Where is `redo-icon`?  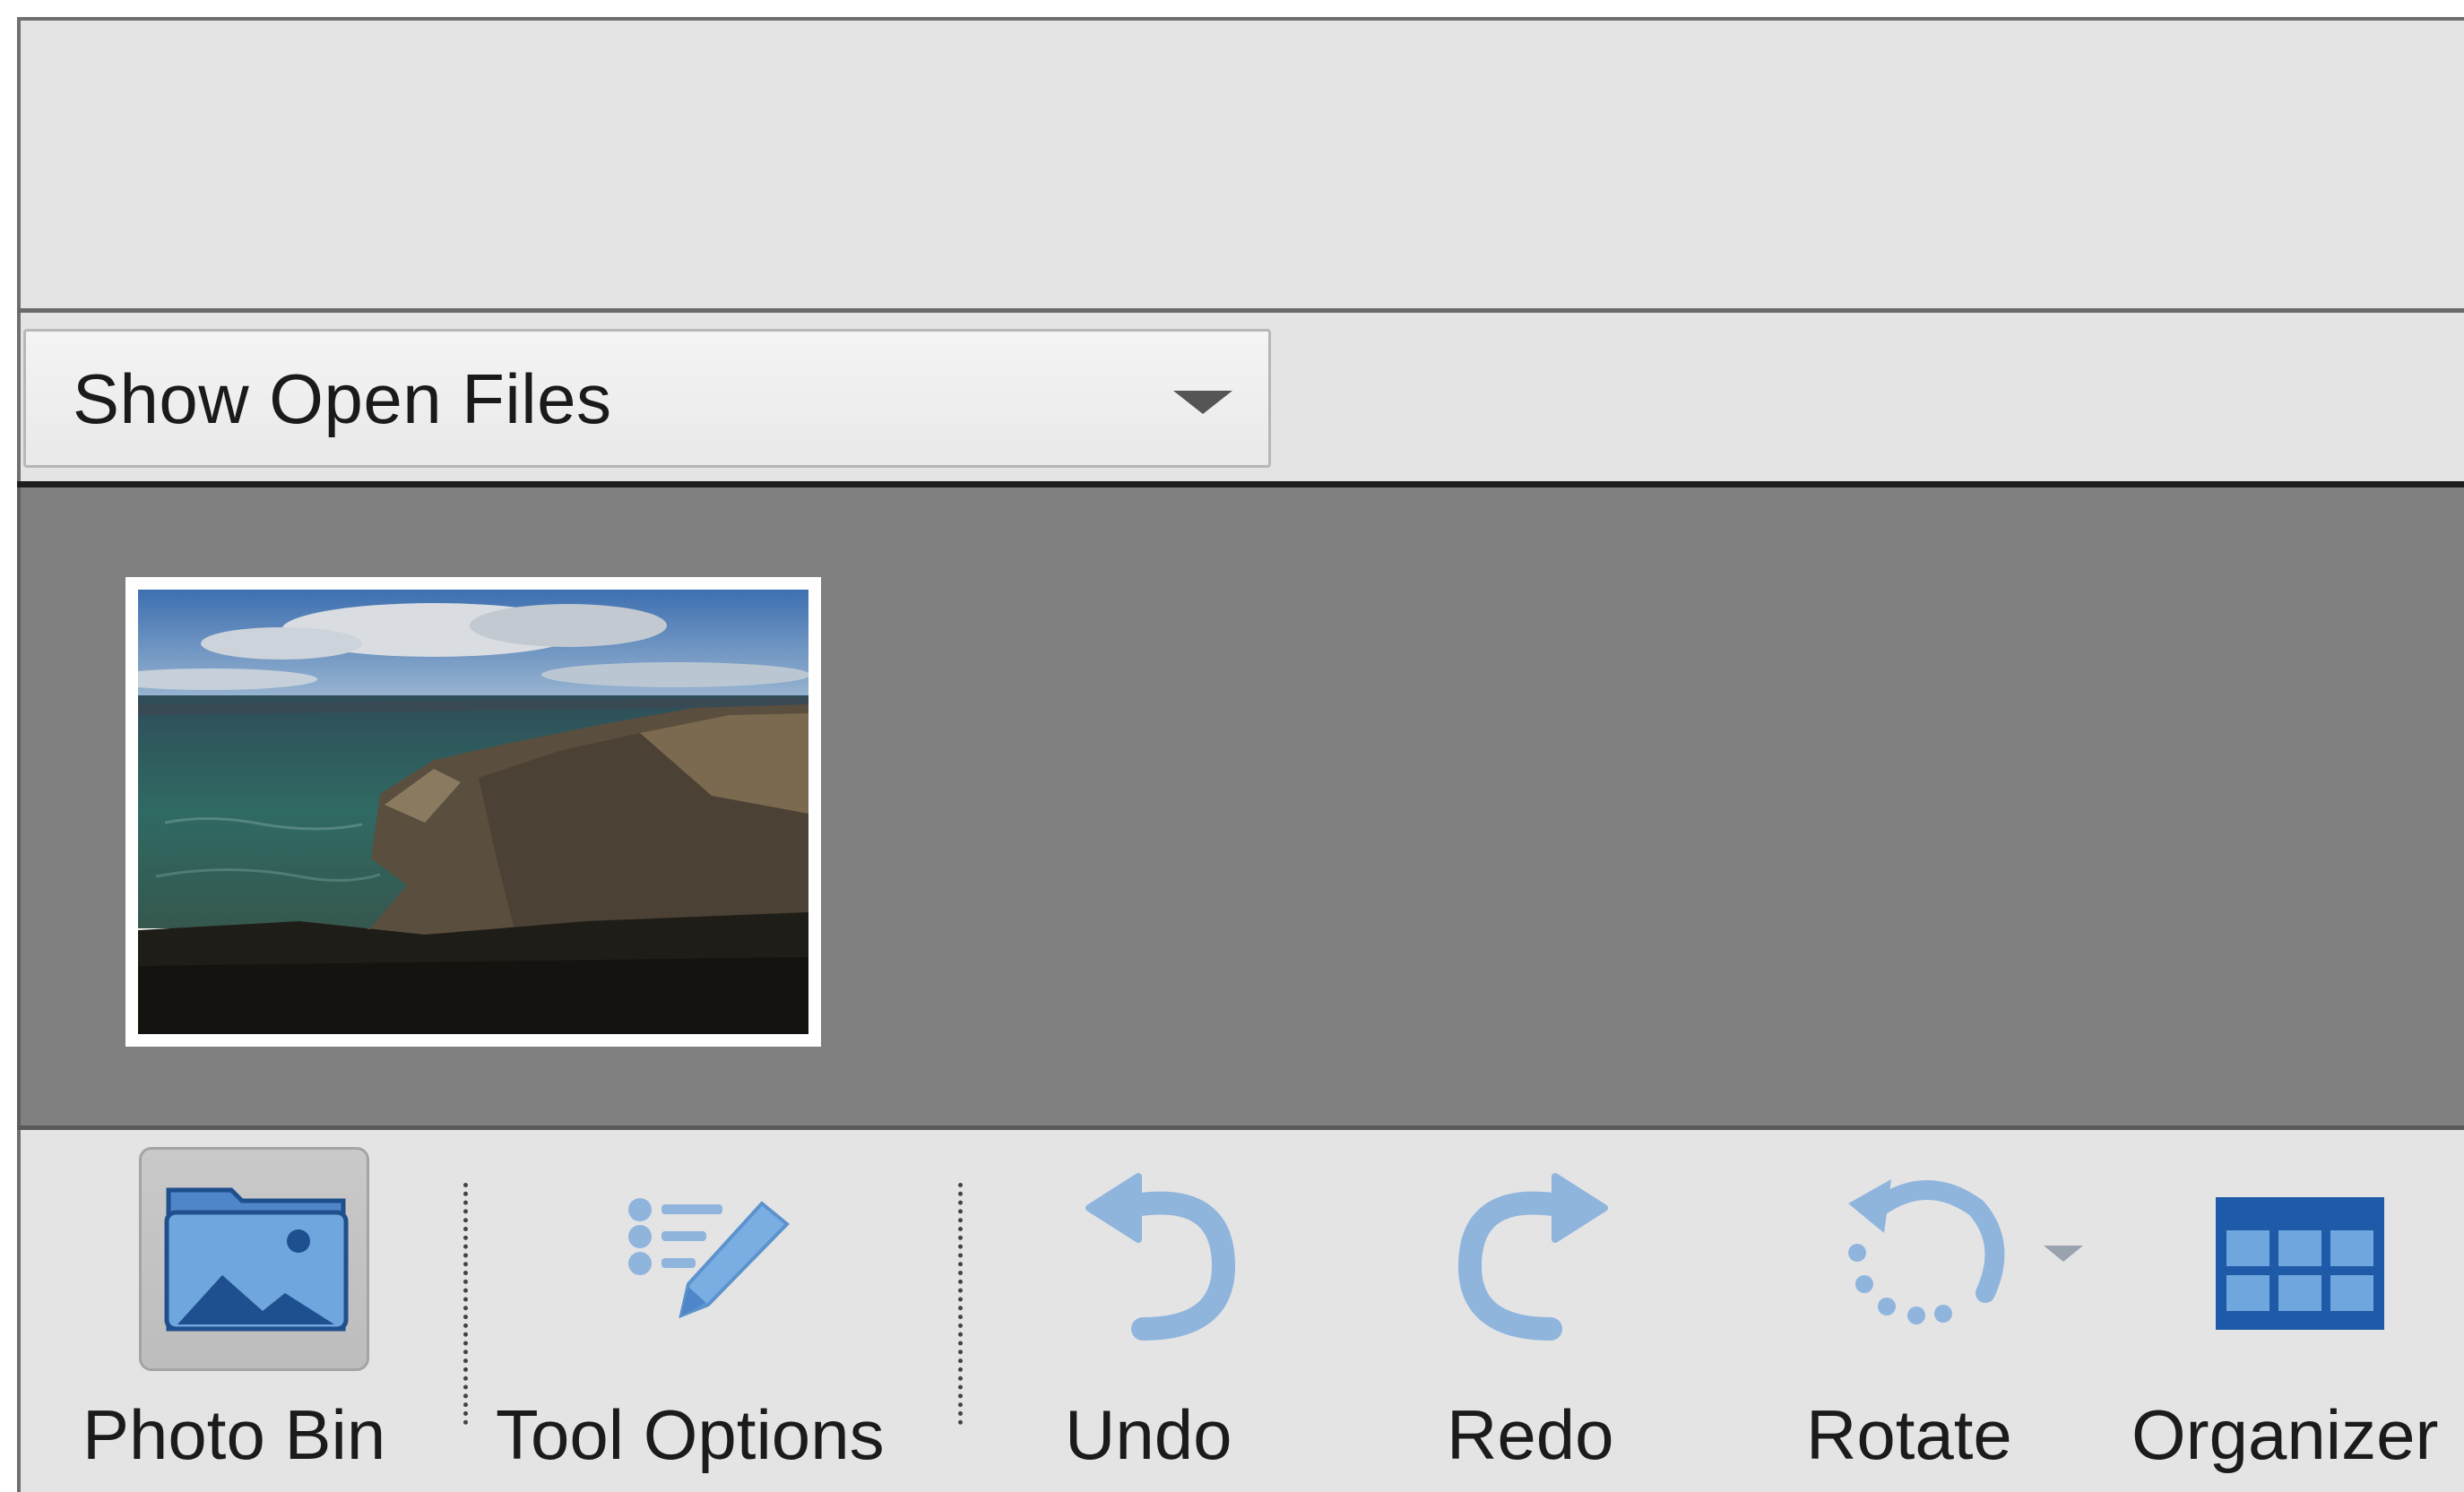 redo-icon is located at coordinates (1532, 1257).